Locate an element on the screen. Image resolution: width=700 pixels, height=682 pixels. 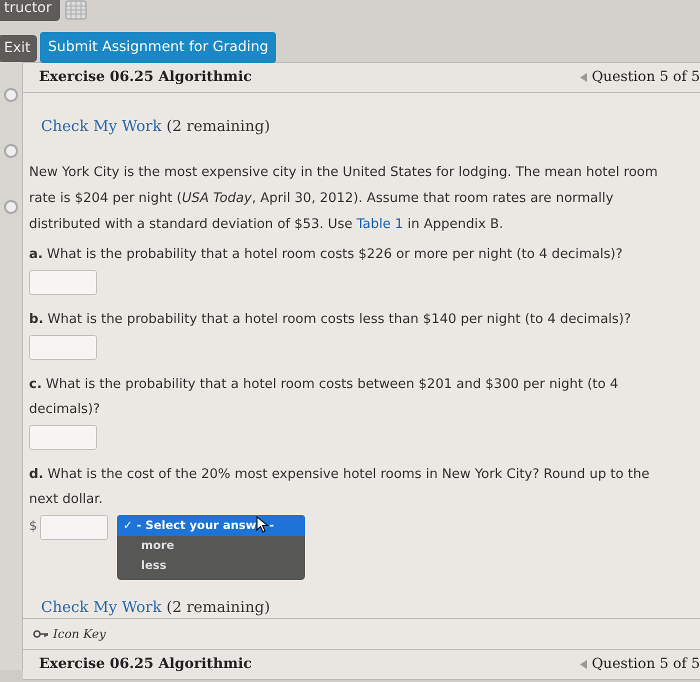
dropdown-option: less is located at coordinates (211, 566).